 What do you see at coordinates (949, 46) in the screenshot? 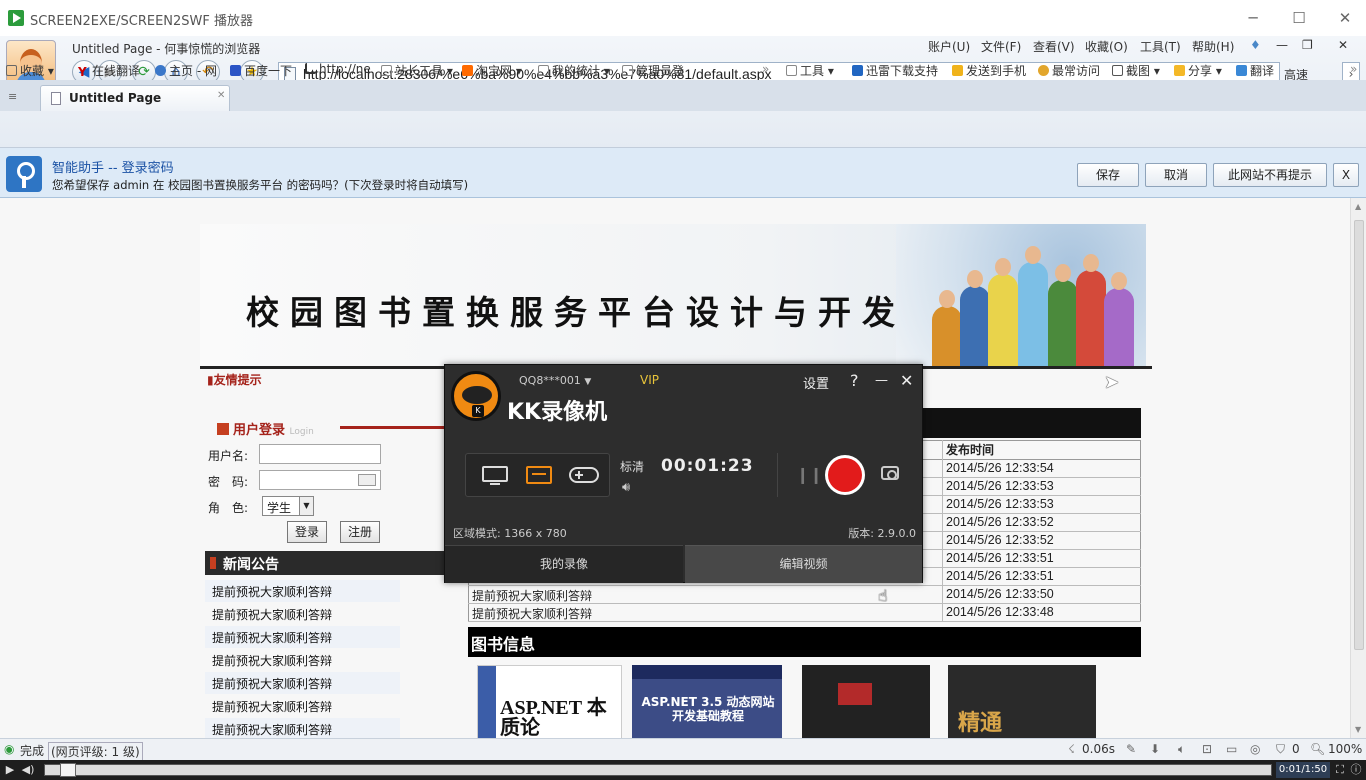
I see `menu-account: 账户(U)` at bounding box center [949, 46].